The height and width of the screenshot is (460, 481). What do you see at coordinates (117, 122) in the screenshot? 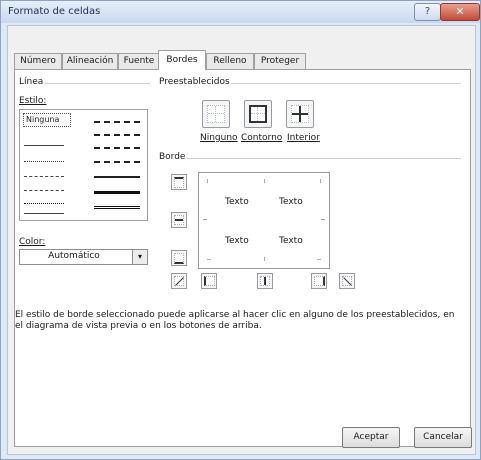
I see `style-option-medium-dash-dot-dot` at bounding box center [117, 122].